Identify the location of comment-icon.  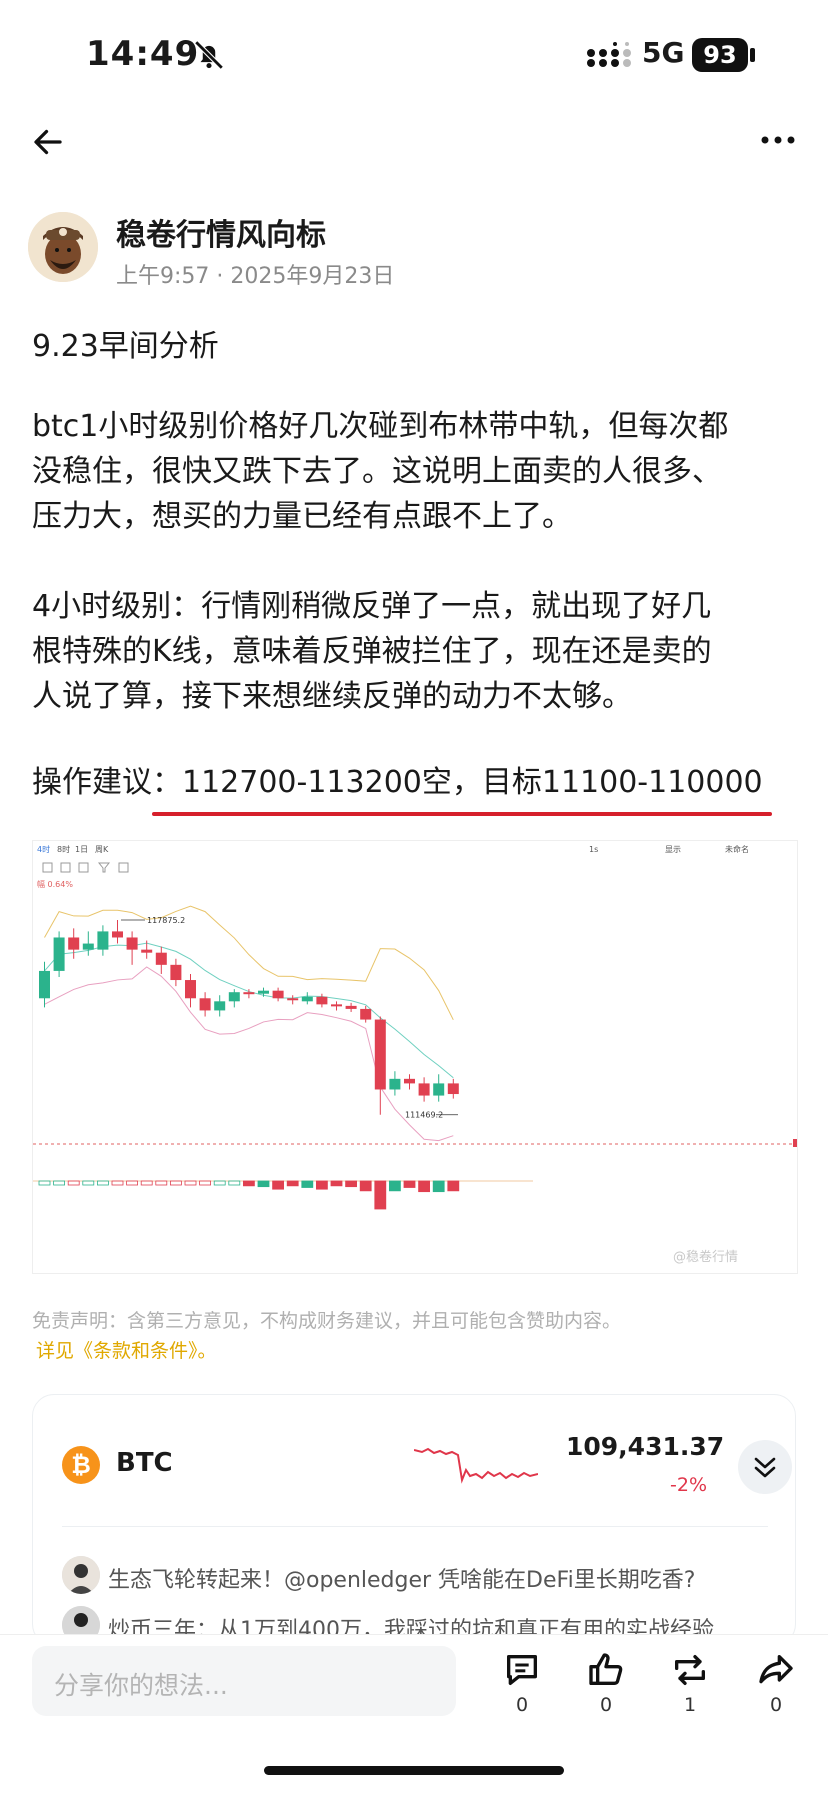
(522, 1670).